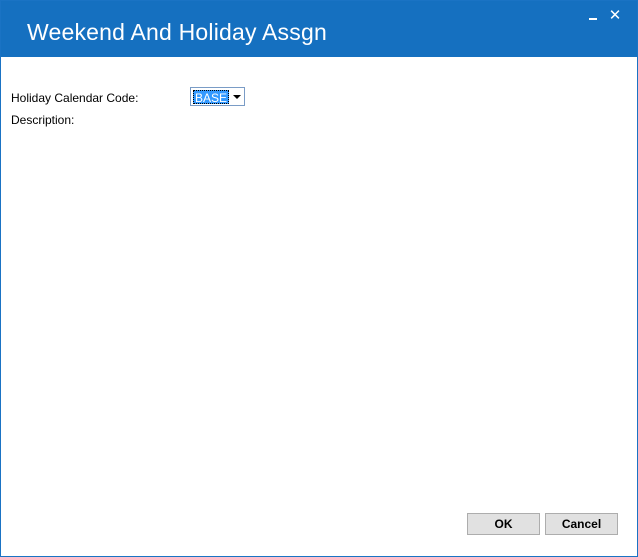 The image size is (638, 557). Describe the element at coordinates (503, 524) in the screenshot. I see `ok-button: OK` at that location.